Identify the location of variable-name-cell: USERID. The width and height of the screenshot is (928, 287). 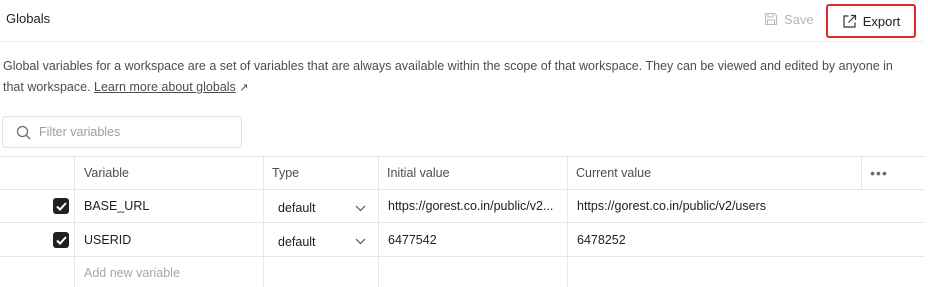
(107, 239).